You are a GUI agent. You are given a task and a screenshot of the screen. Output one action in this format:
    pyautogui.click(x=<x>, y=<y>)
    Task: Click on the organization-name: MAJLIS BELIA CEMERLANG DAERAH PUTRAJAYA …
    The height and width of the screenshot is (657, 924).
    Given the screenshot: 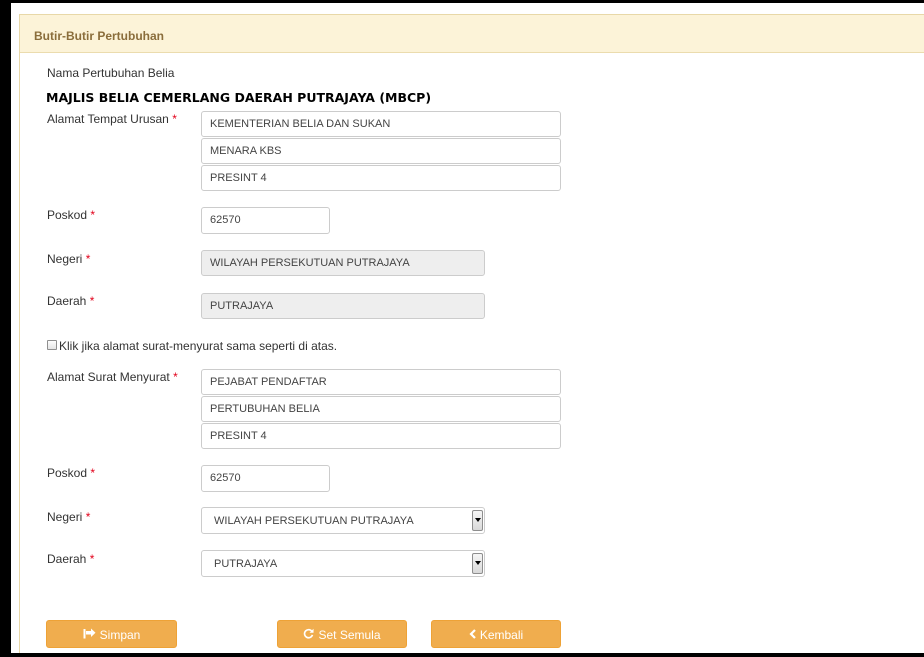 What is the action you would take?
    pyautogui.click(x=239, y=97)
    